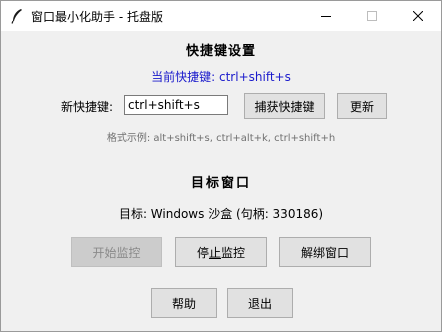 Image resolution: width=442 pixels, height=332 pixels. I want to click on maximize-button, so click(372, 16).